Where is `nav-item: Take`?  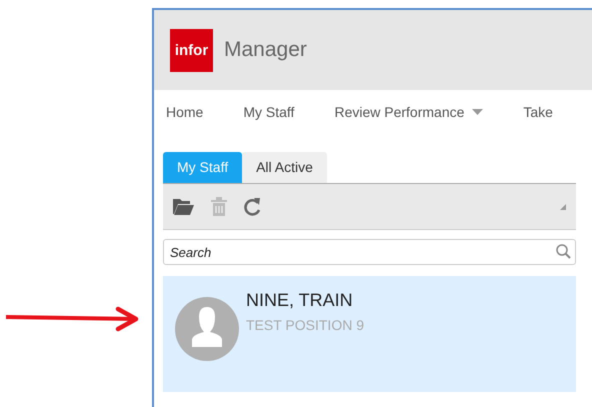
nav-item: Take is located at coordinates (538, 112).